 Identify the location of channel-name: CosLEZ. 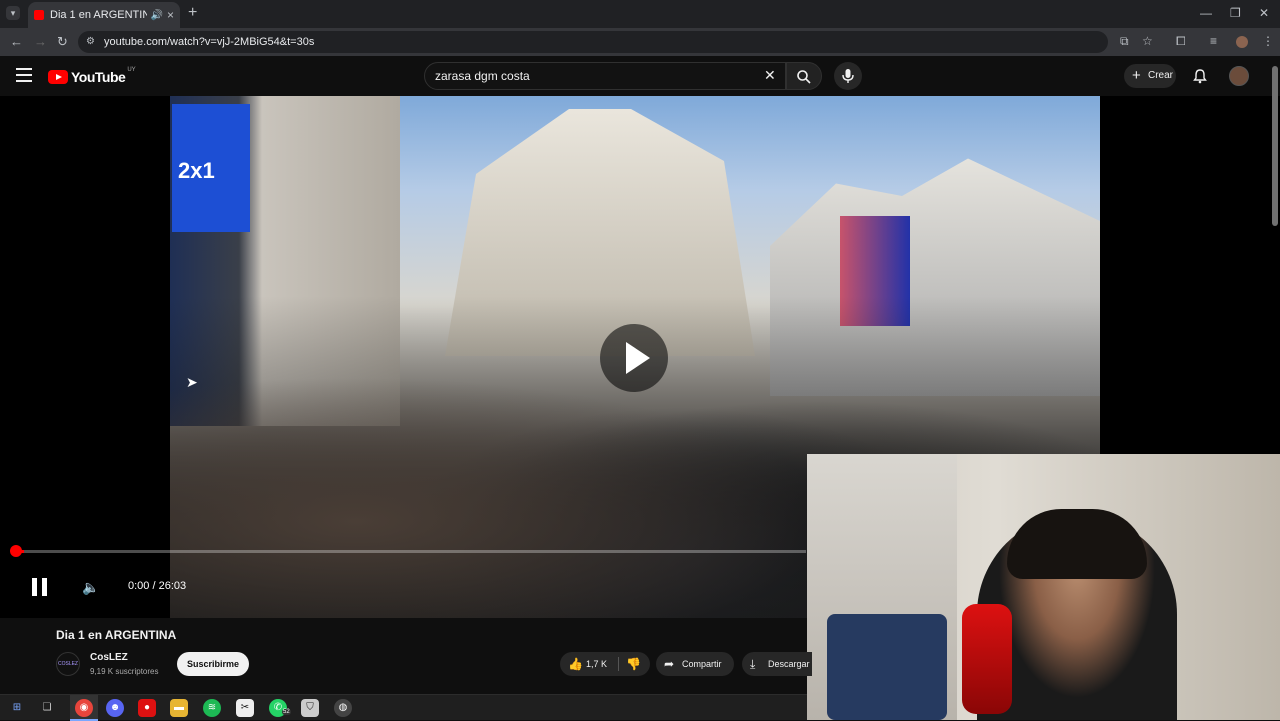
(109, 657).